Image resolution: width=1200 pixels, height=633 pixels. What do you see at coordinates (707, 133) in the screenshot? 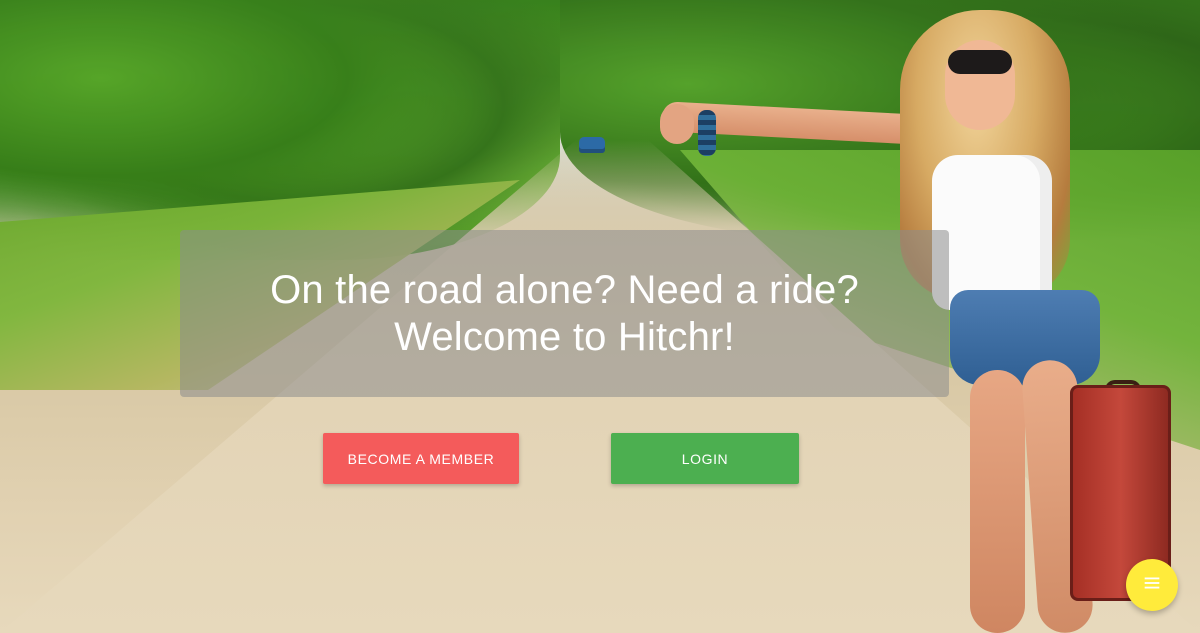
I see `hitchhiker-bracelet` at bounding box center [707, 133].